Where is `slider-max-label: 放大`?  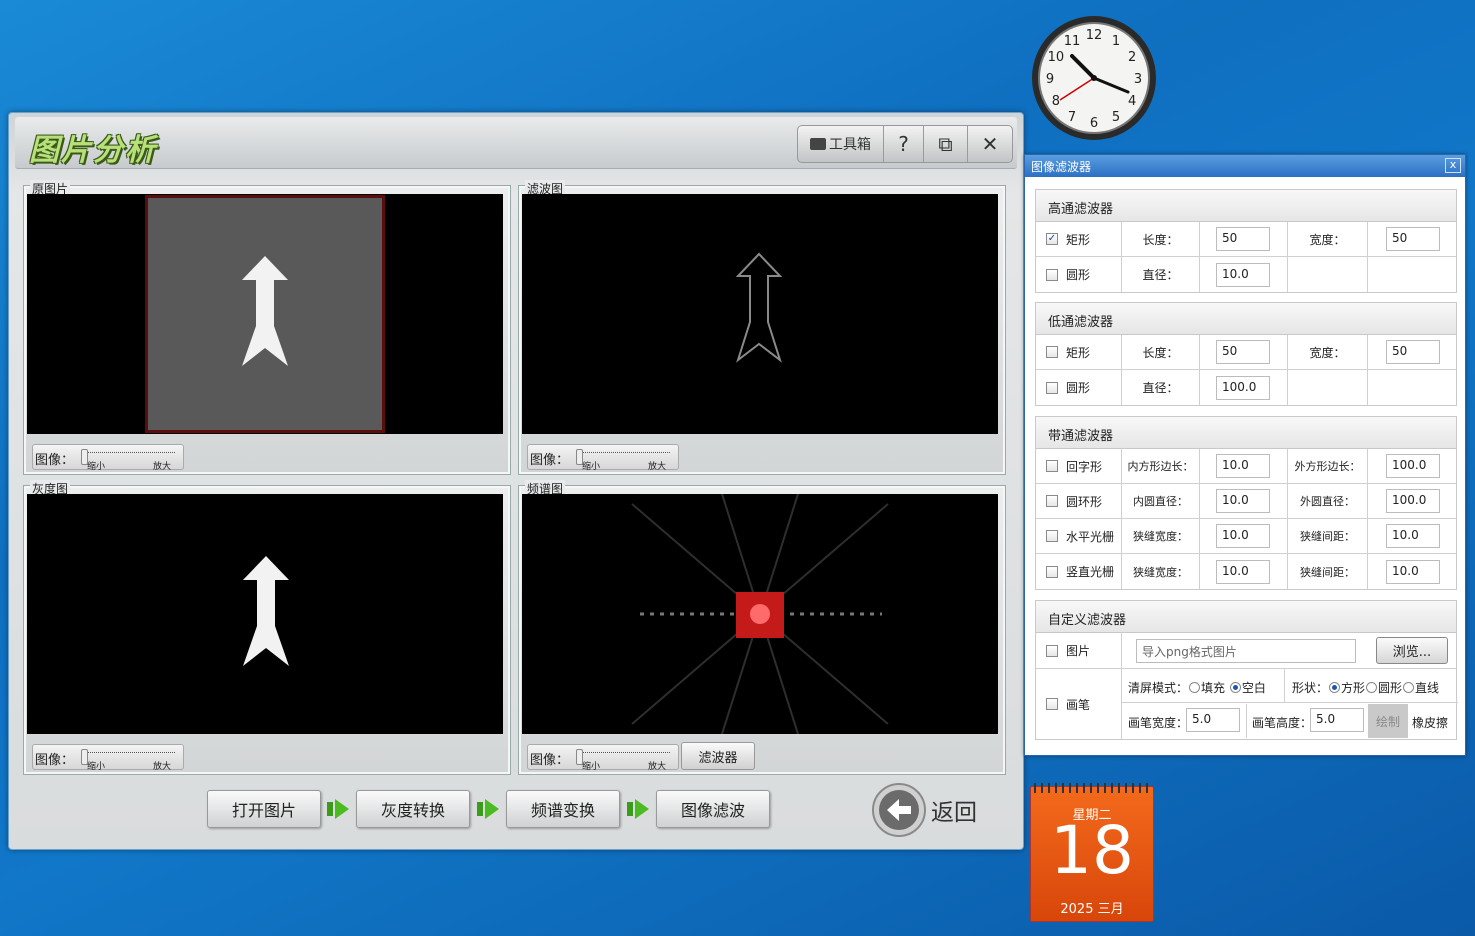
slider-max-label: 放大 is located at coordinates (162, 467).